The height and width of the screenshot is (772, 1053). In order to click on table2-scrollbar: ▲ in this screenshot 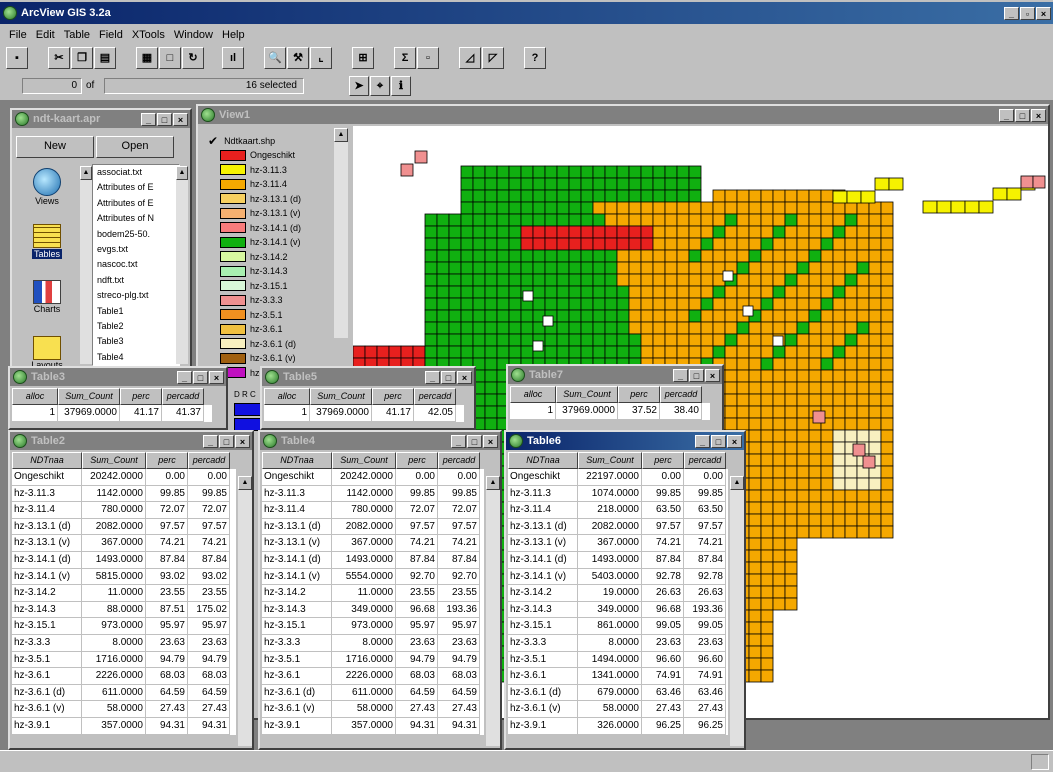, I will do `click(245, 611)`.